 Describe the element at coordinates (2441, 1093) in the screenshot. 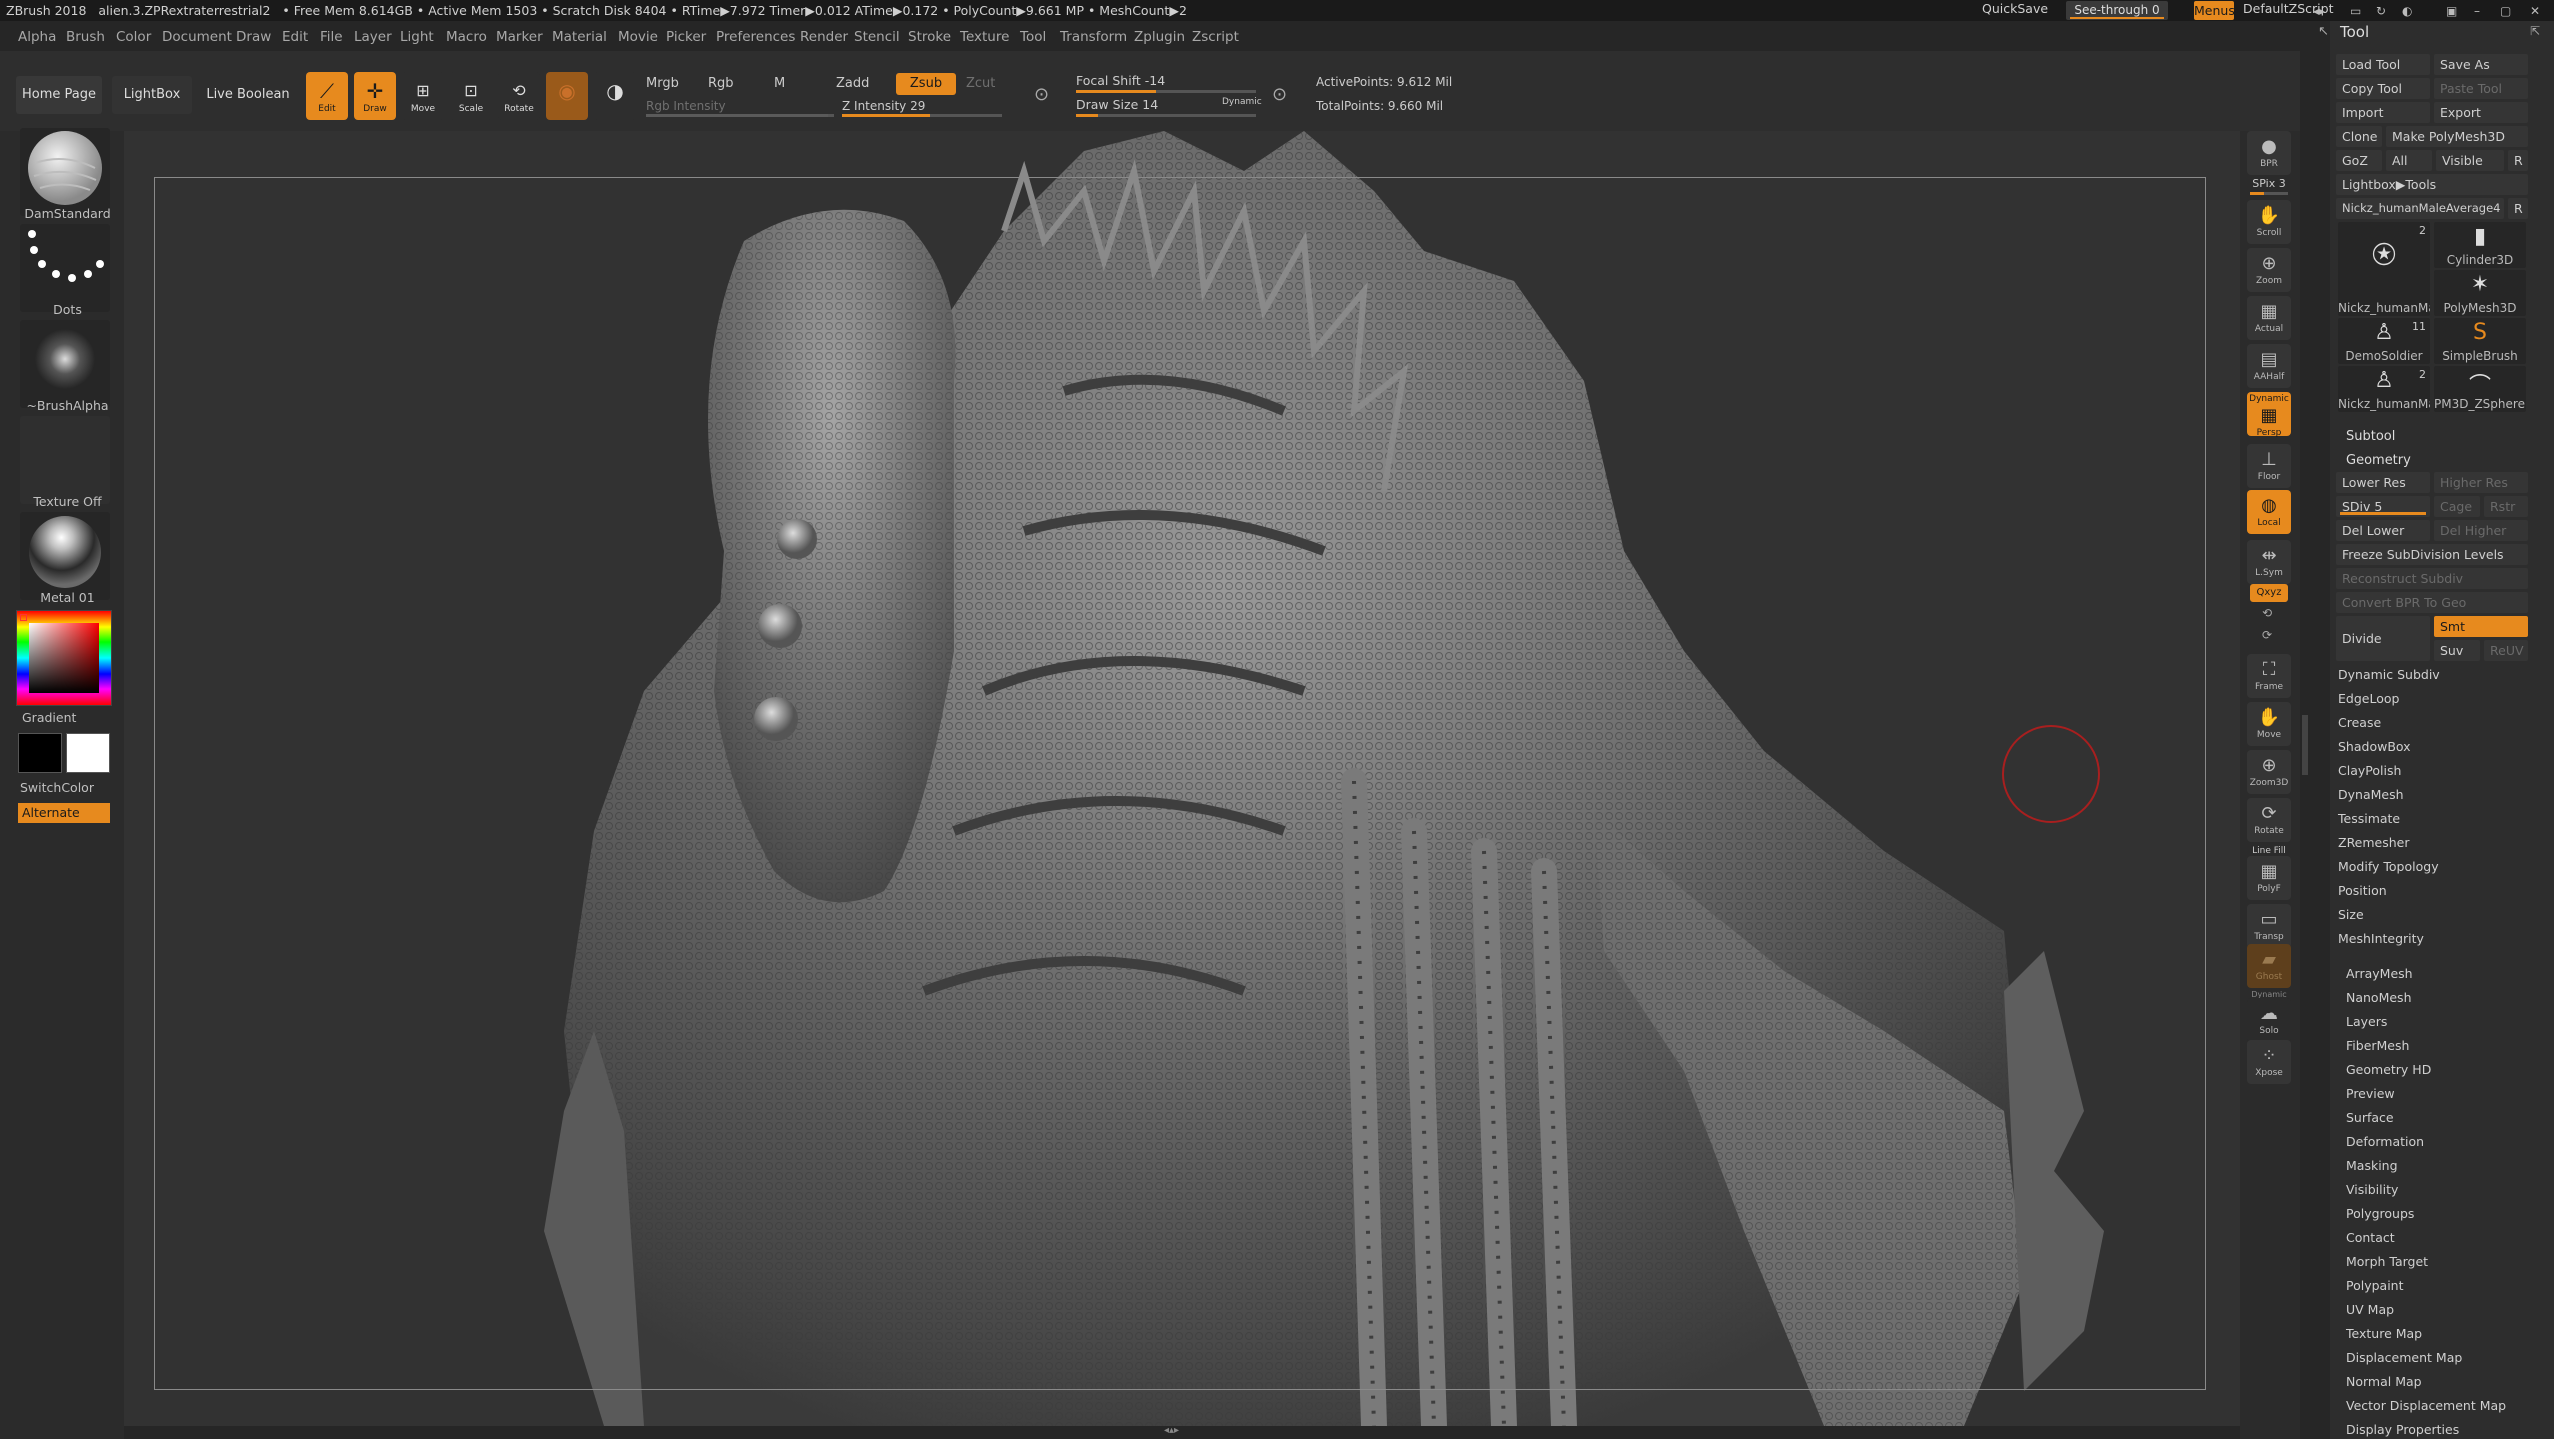

I see `section-preview: Preview` at that location.